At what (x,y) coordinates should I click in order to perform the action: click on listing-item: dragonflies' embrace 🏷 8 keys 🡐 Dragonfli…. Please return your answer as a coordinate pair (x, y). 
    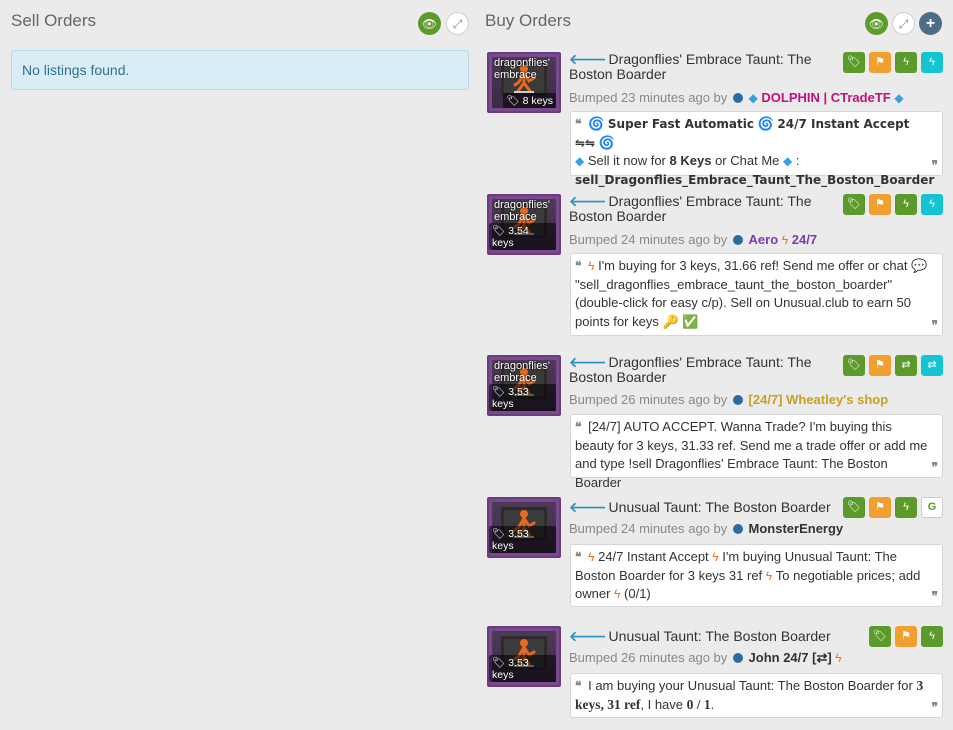
    Looking at the image, I should click on (717, 119).